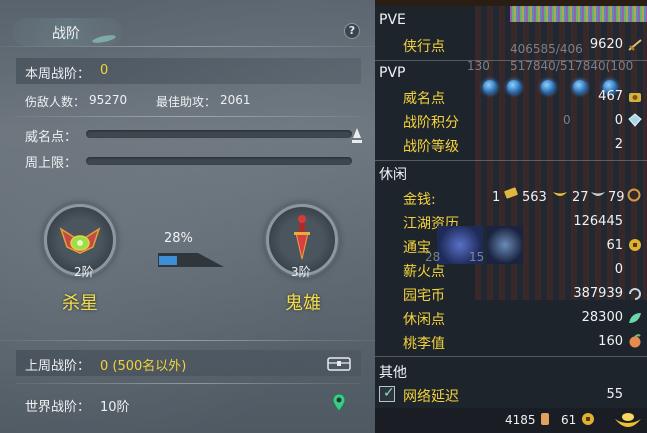 The image size is (647, 433). Describe the element at coordinates (187, 46) in the screenshot. I see `title-divider` at that location.